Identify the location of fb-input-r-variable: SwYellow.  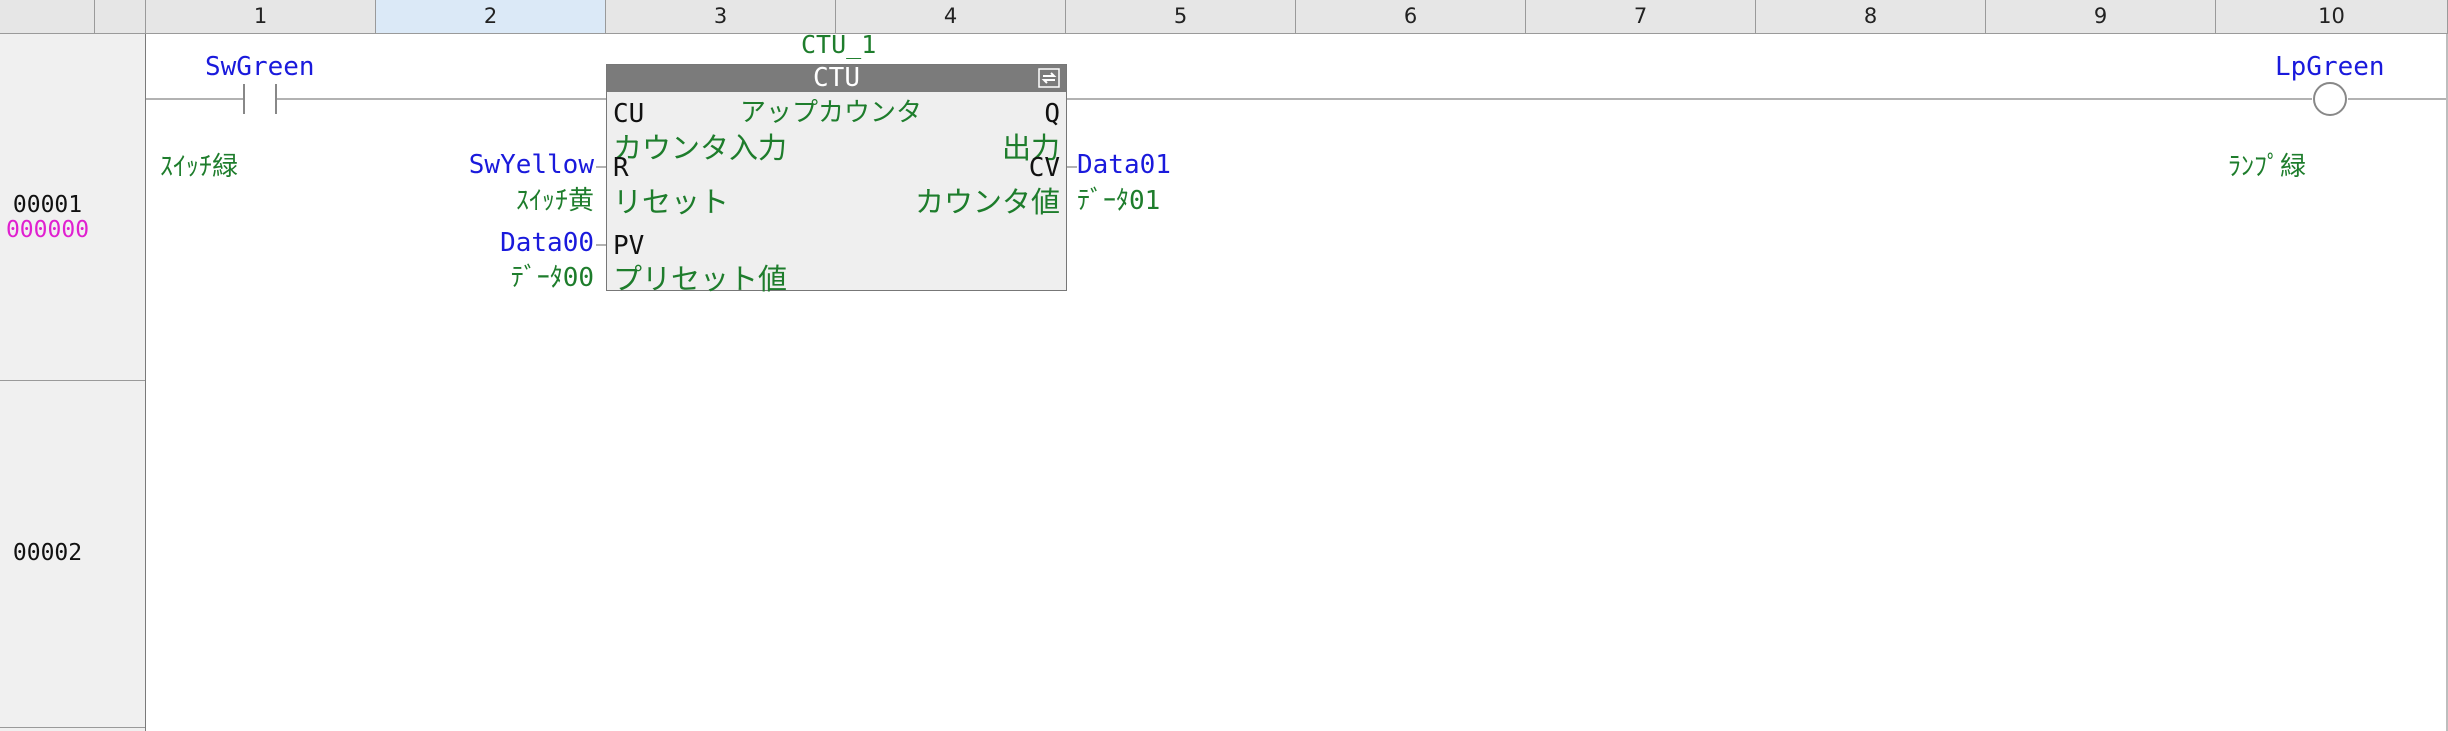
(531, 165).